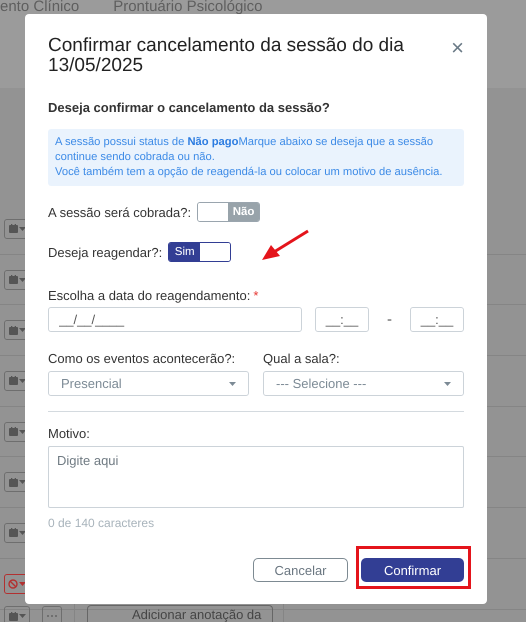 The height and width of the screenshot is (622, 526). Describe the element at coordinates (244, 150) in the screenshot. I see `info-text: A sessão possui status de Não pagoMarque abaixo se deseja que a sessão continue sendo cobrada ou não.` at that location.